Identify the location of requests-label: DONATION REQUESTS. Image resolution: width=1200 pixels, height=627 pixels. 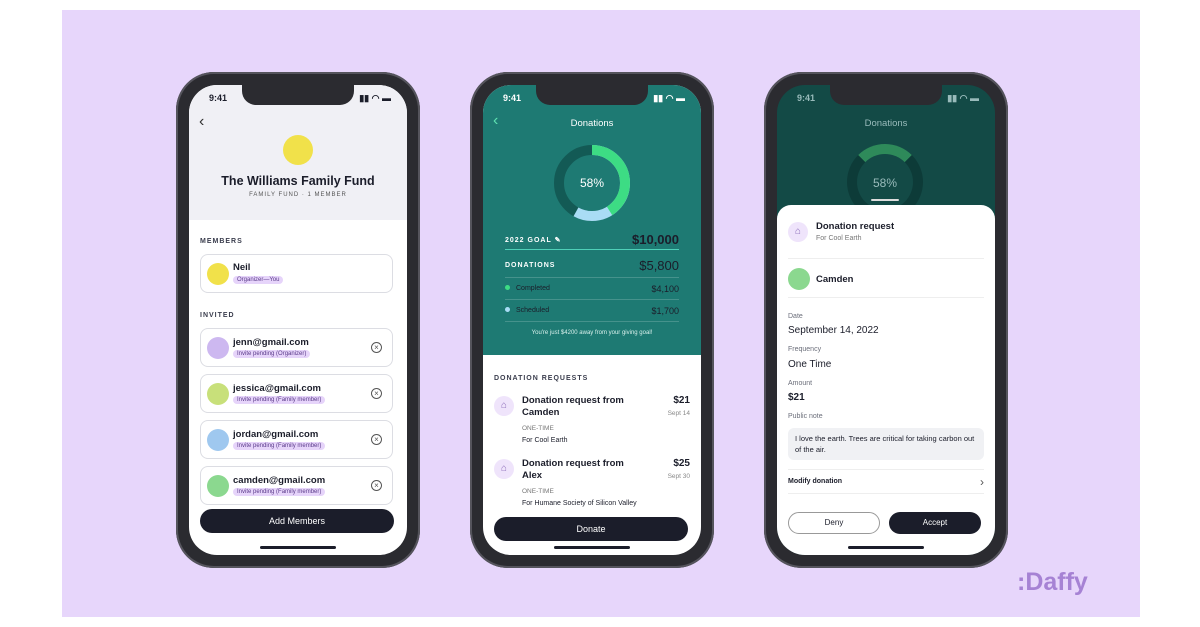
(541, 378).